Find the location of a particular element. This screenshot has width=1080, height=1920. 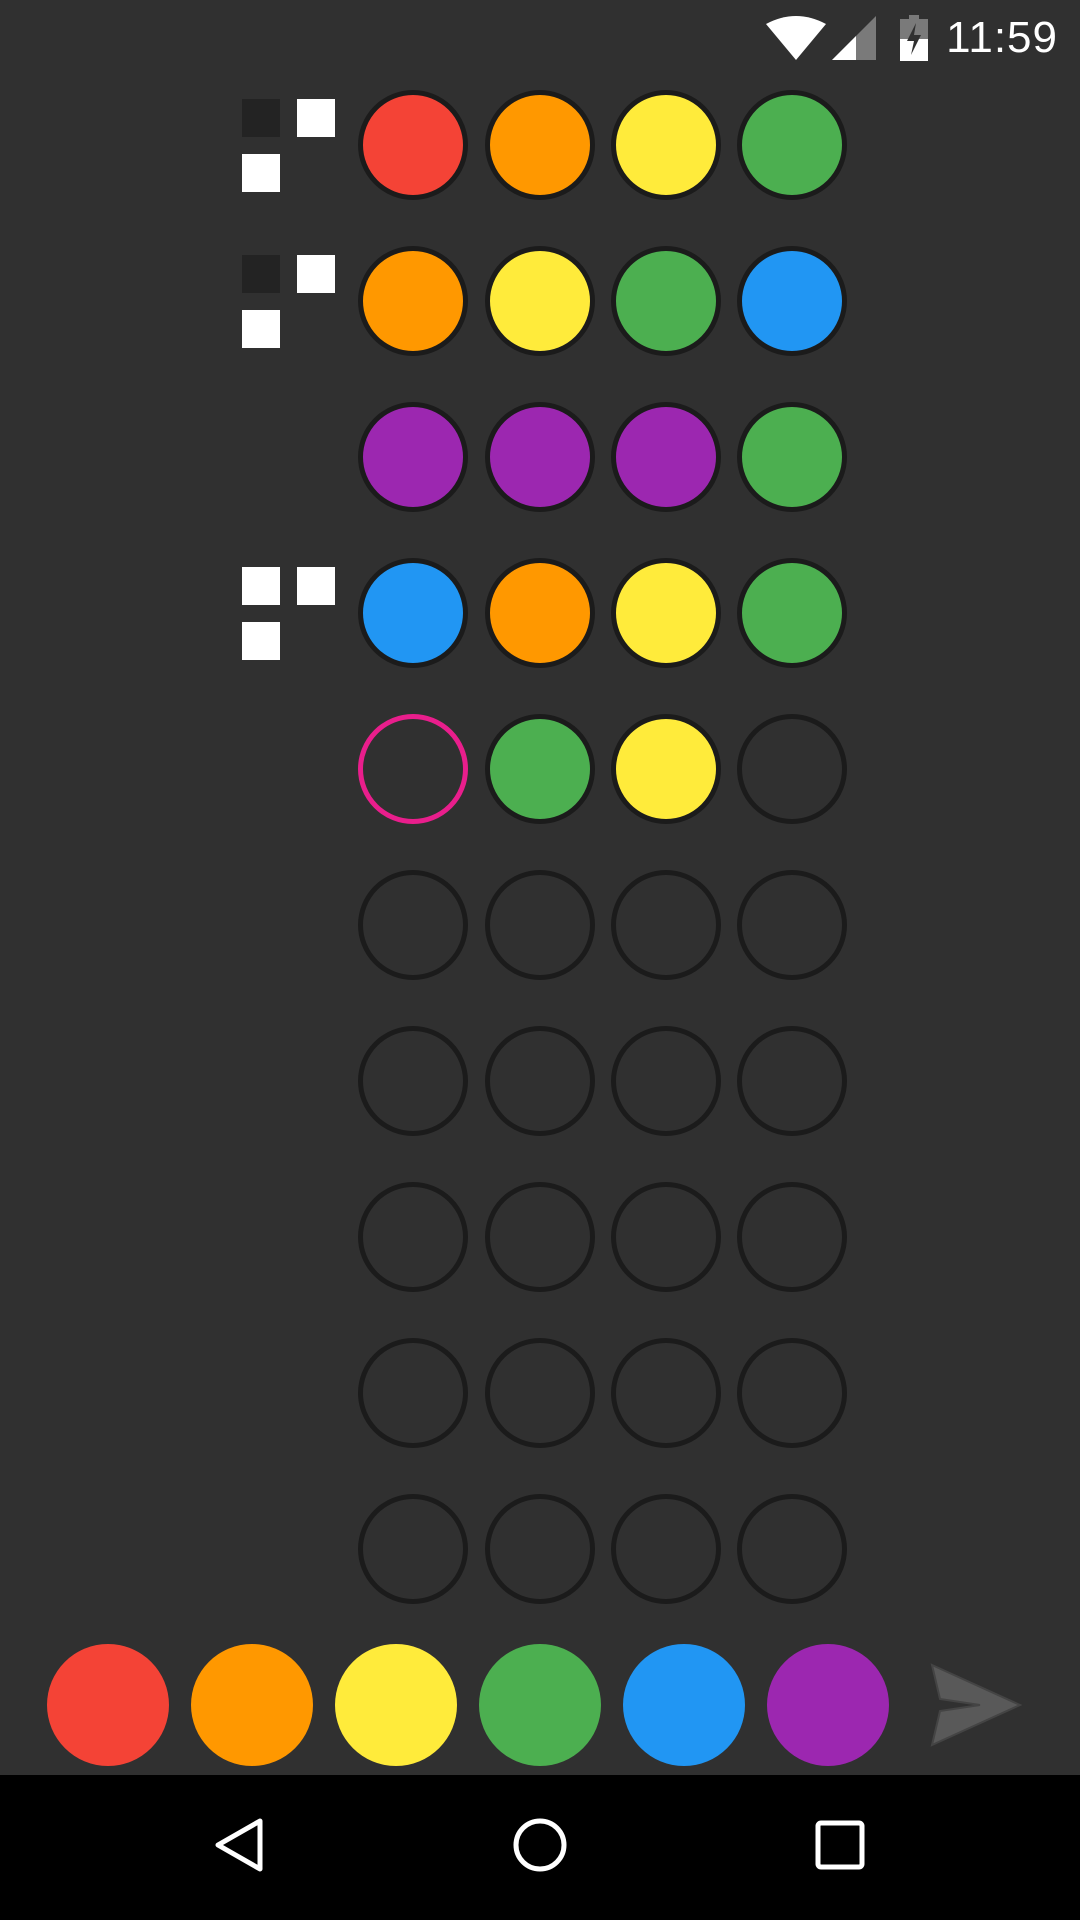

recents-button is located at coordinates (840, 1847).